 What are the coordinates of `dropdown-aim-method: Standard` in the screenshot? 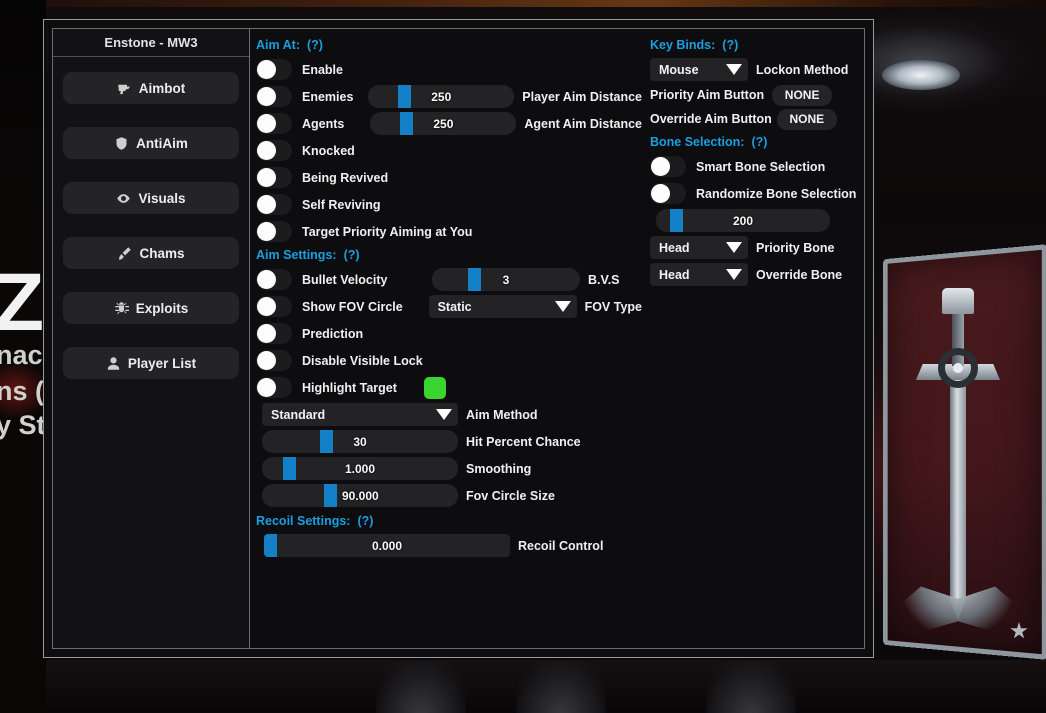 It's located at (360, 414).